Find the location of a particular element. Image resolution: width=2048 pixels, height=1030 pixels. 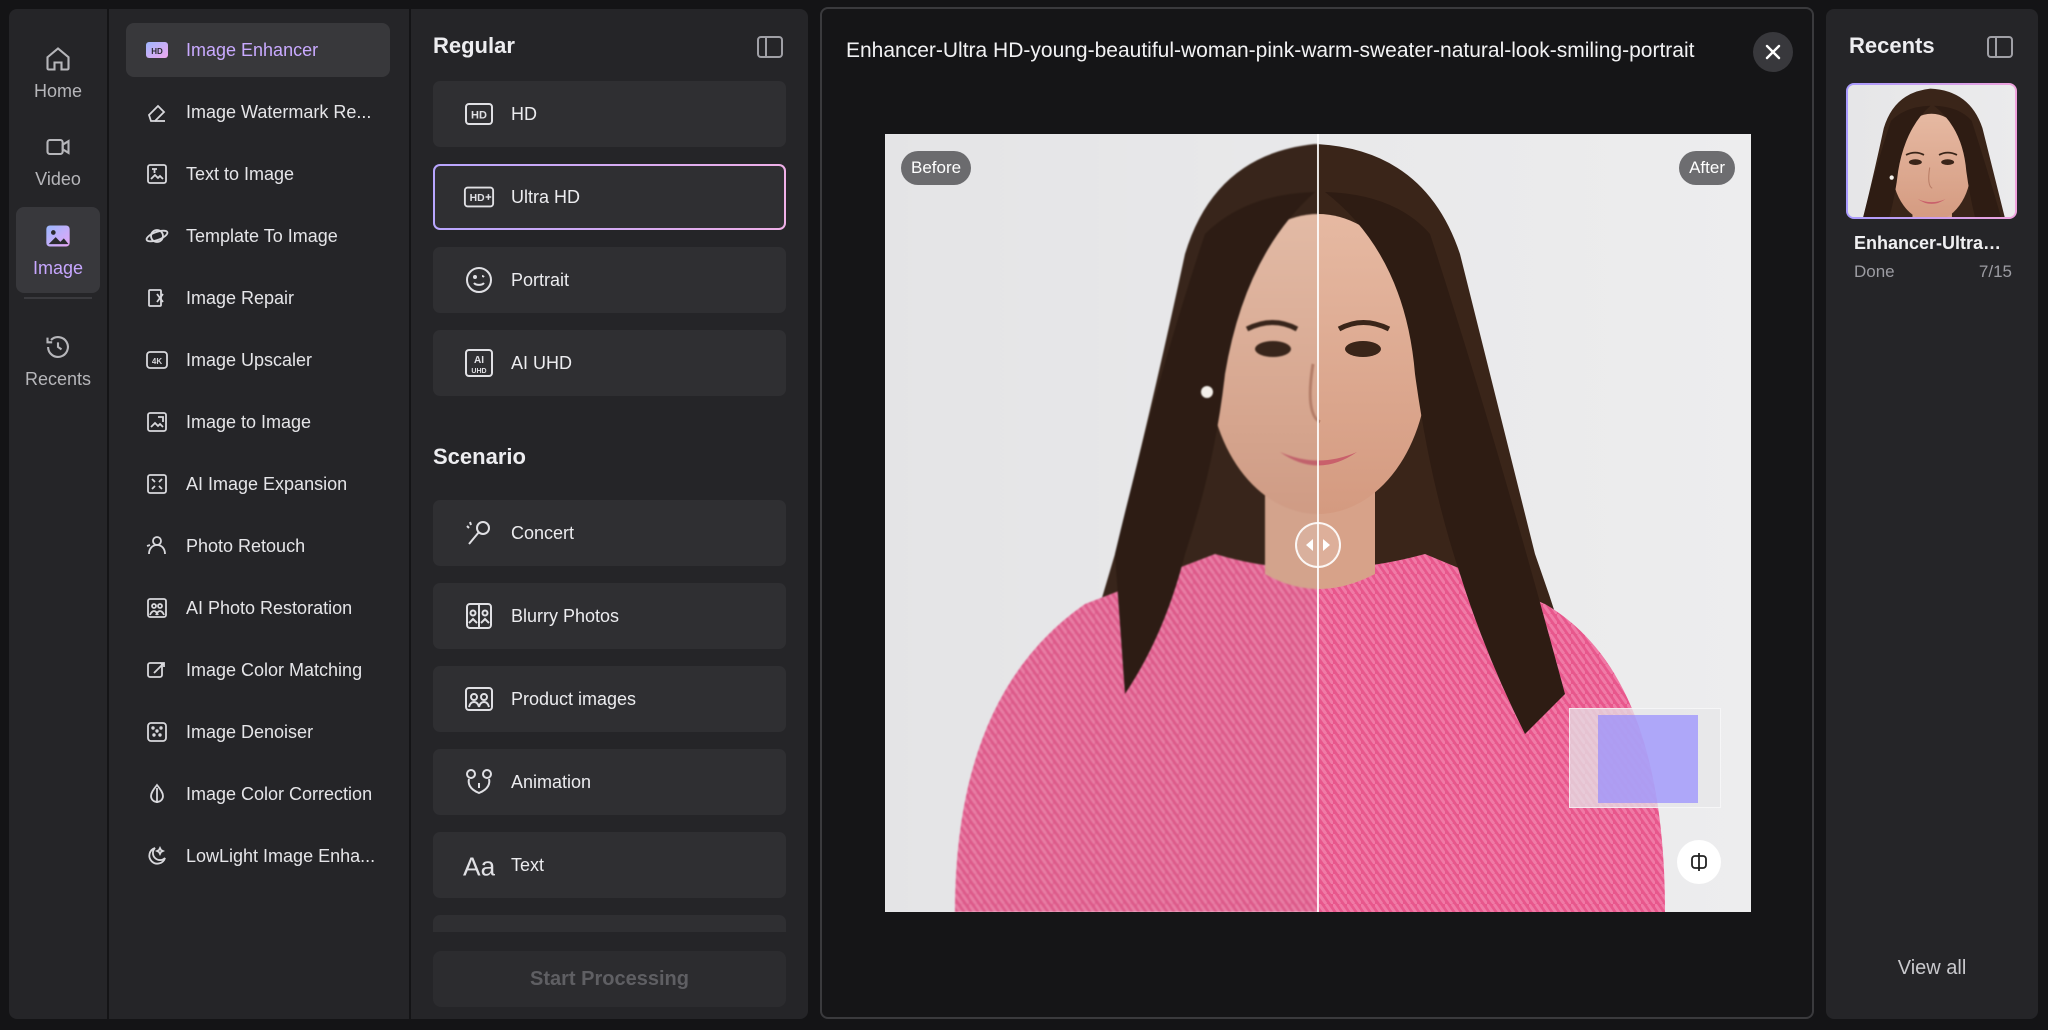

close-icon is located at coordinates (1773, 52).